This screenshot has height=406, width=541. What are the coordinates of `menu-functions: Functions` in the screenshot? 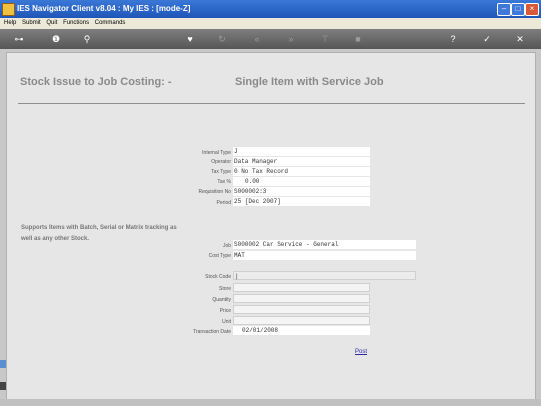 It's located at (76, 23).